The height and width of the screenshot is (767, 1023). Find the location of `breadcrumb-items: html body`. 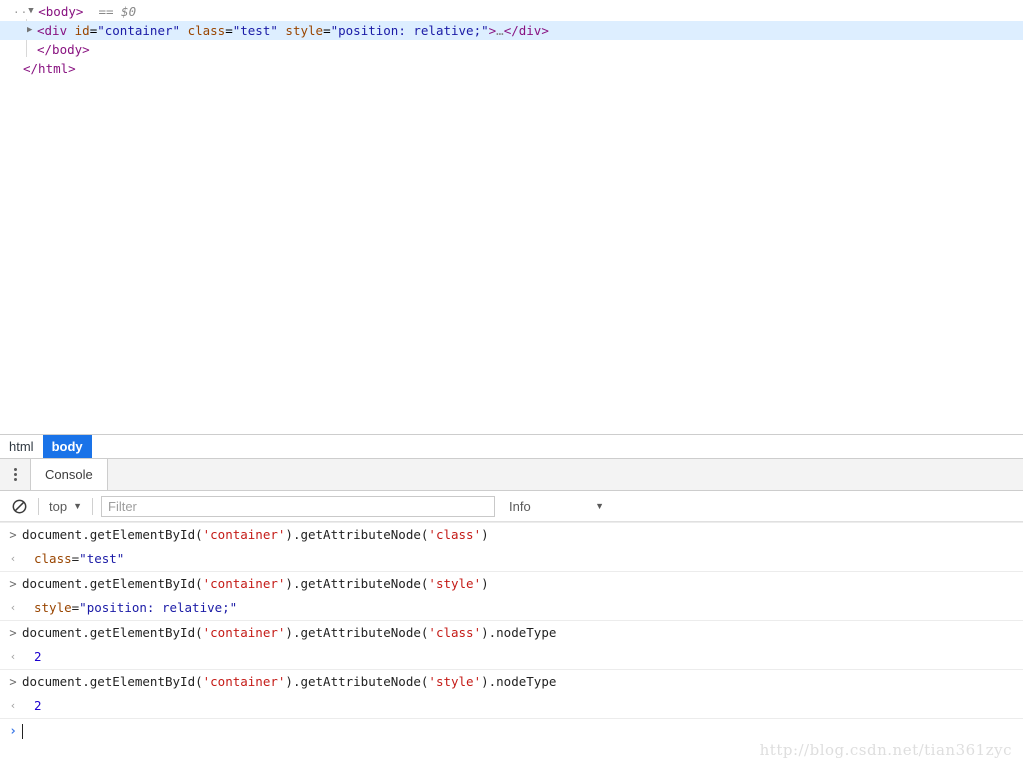

breadcrumb-items: html body is located at coordinates (46, 446).